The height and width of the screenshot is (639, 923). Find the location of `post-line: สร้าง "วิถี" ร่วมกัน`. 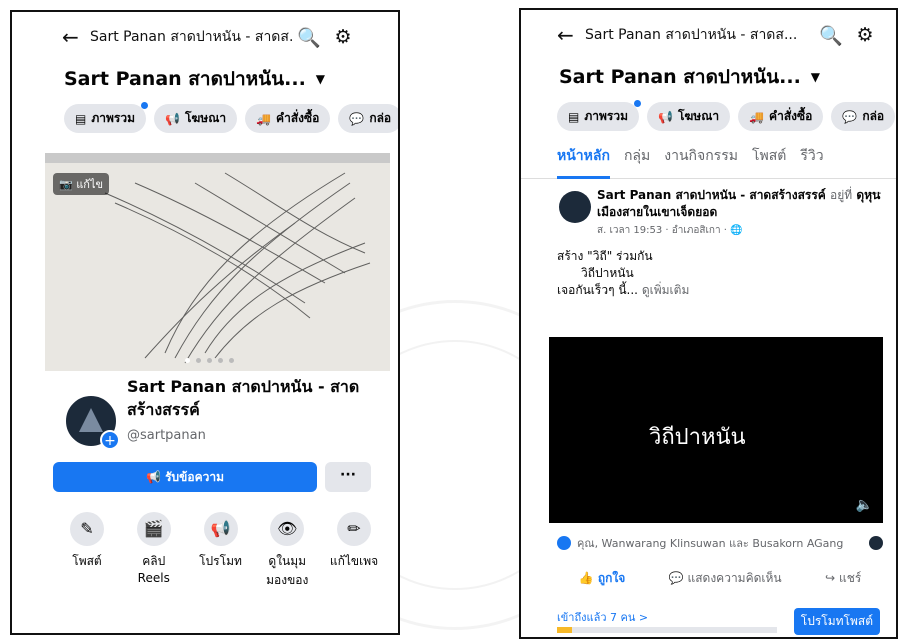

post-line: สร้าง "วิถี" ร่วมกัน is located at coordinates (605, 256).